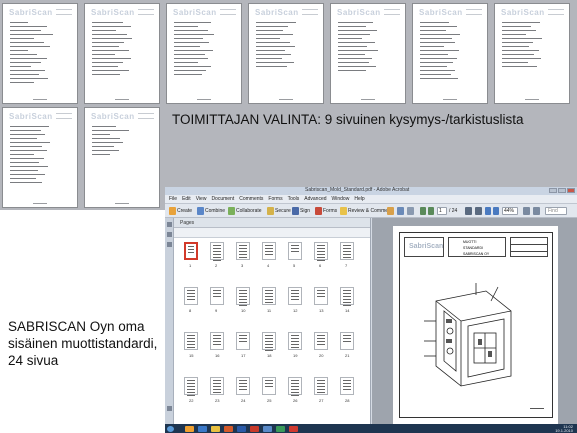  Describe the element at coordinates (488, 211) in the screenshot. I see `zoom-out-icon` at that location.